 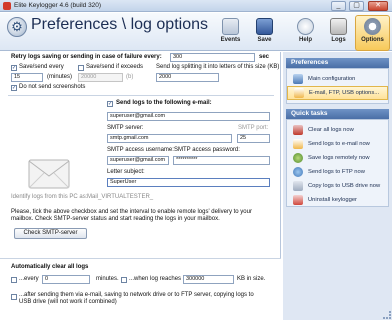 I want to click on email-icon, so click(x=299, y=93).